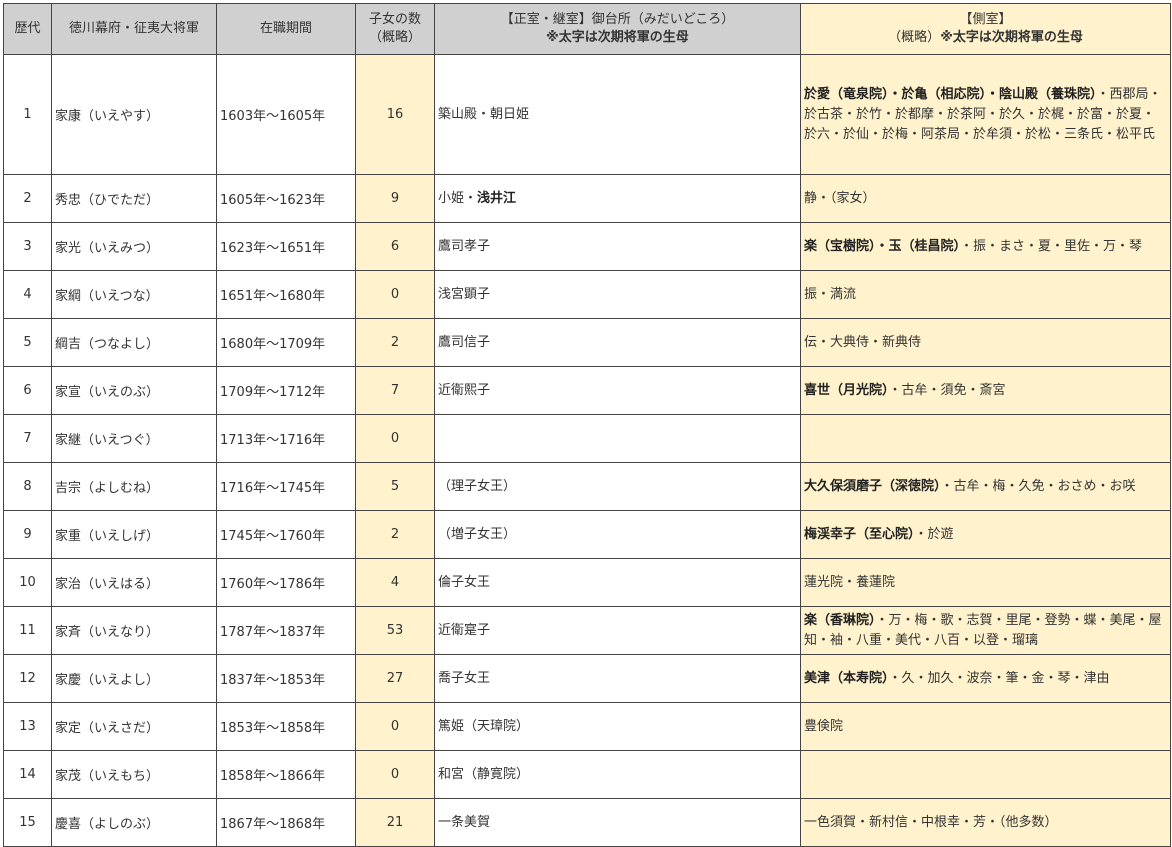 This screenshot has width=1172, height=847. I want to click on header-no: 歴代, so click(27, 29).